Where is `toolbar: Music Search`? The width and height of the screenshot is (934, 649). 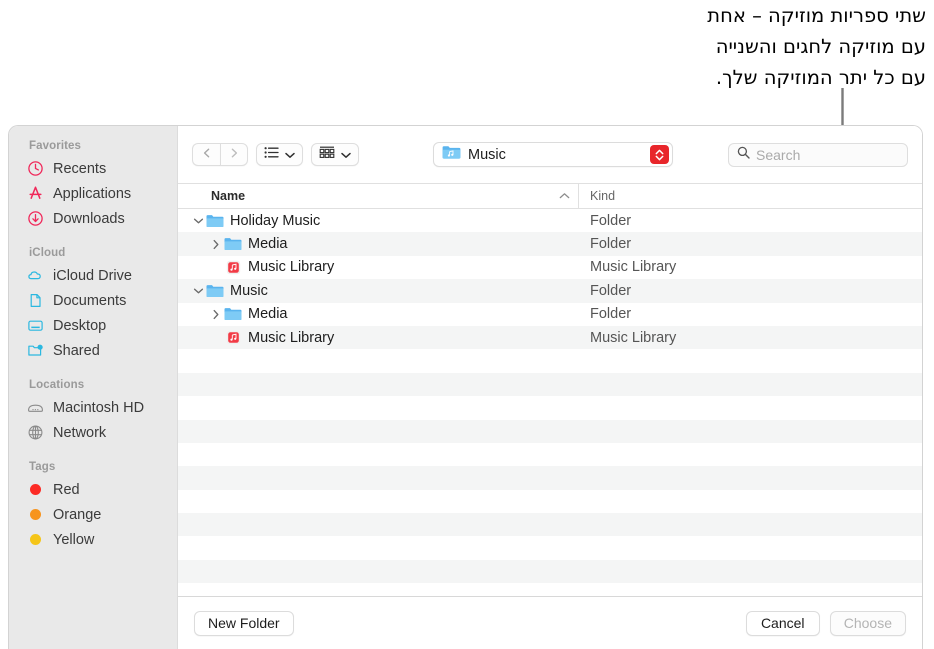
toolbar: Music Search is located at coordinates (550, 154).